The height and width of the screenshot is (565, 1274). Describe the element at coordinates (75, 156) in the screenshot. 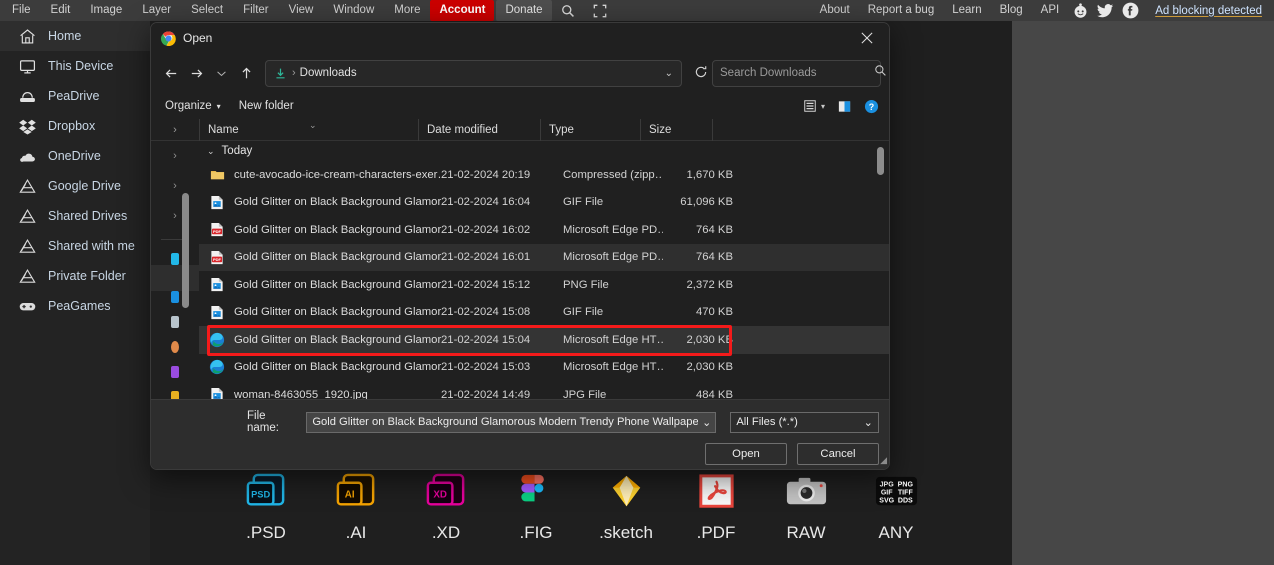

I see `sidebar-item-onedrive: OneDrive` at that location.